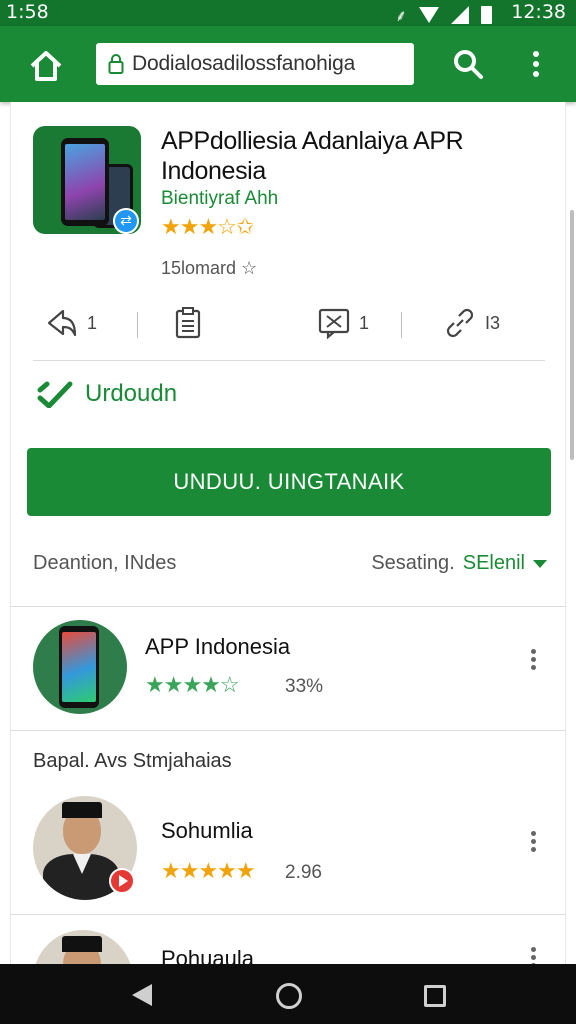  What do you see at coordinates (486, 15) in the screenshot?
I see `battery-icon` at bounding box center [486, 15].